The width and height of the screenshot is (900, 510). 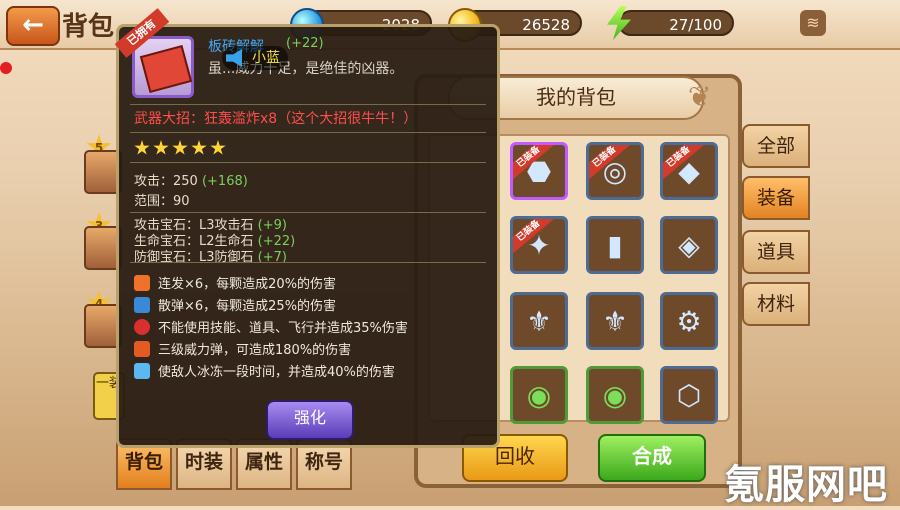 I want to click on star-rating, so click(x=181, y=150).